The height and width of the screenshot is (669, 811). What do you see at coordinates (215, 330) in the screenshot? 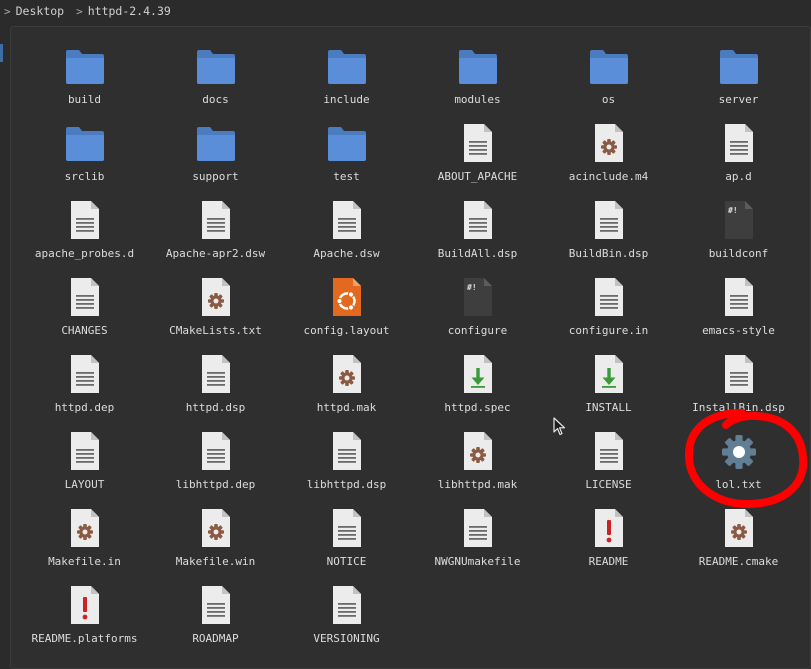
I see `file-name-label: CMakeLists.txt` at bounding box center [215, 330].